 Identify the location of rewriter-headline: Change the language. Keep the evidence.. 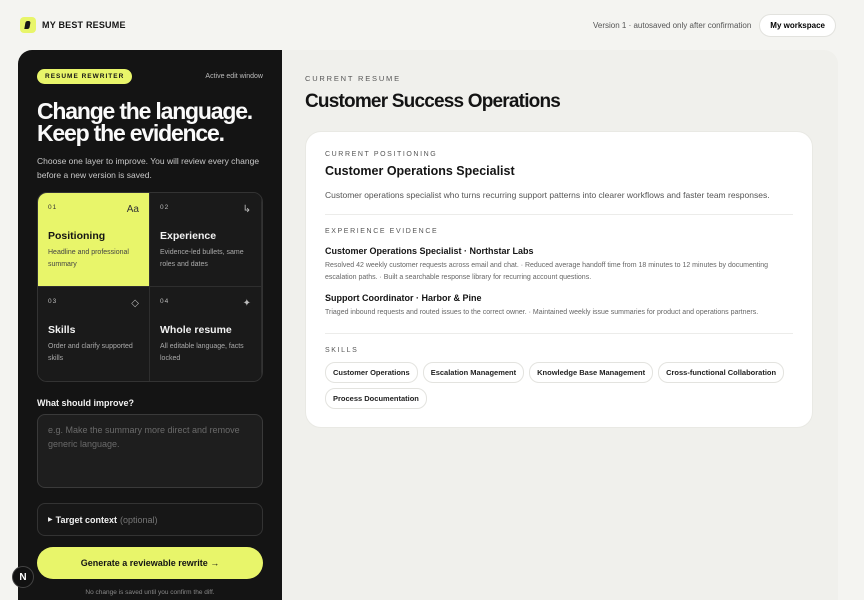
(150, 123).